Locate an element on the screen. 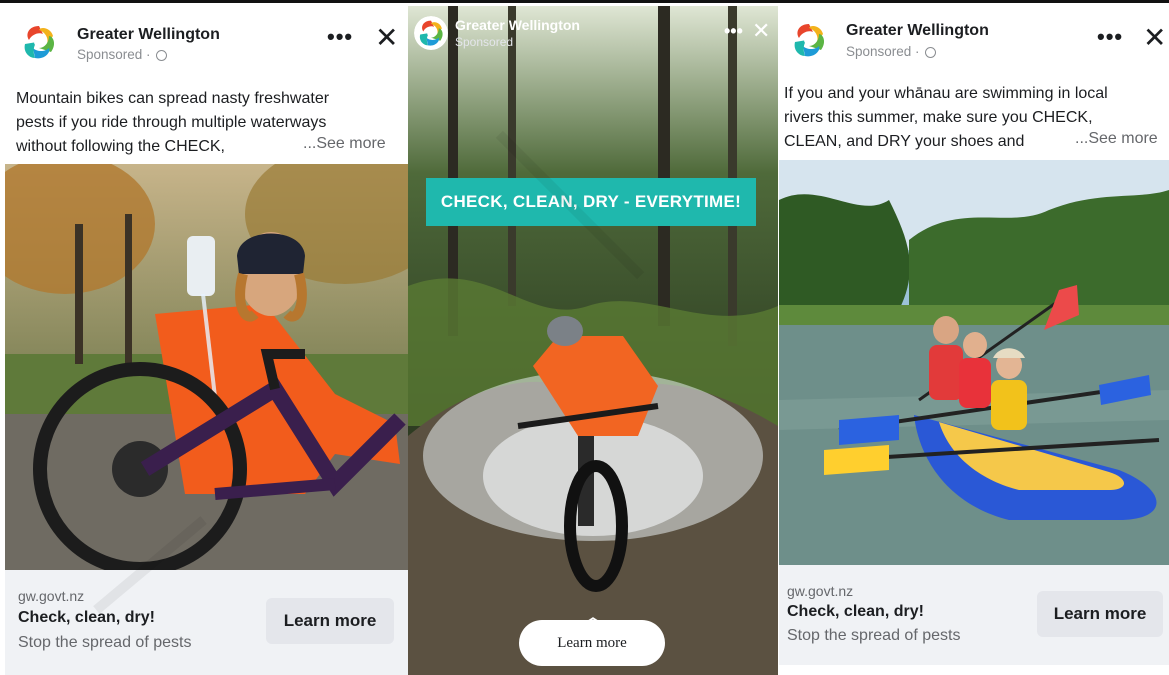  sponsored-label: Sponsored is located at coordinates (484, 42).